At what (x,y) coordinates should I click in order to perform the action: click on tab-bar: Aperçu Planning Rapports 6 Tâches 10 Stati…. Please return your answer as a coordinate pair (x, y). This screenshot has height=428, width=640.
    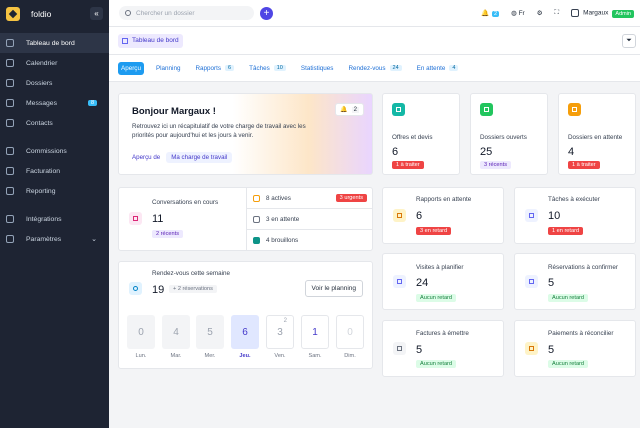
    Looking at the image, I should click on (374, 68).